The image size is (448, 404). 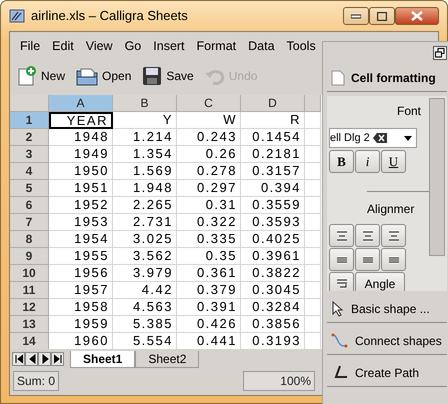 What do you see at coordinates (27, 76) in the screenshot?
I see `new-document-icon` at bounding box center [27, 76].